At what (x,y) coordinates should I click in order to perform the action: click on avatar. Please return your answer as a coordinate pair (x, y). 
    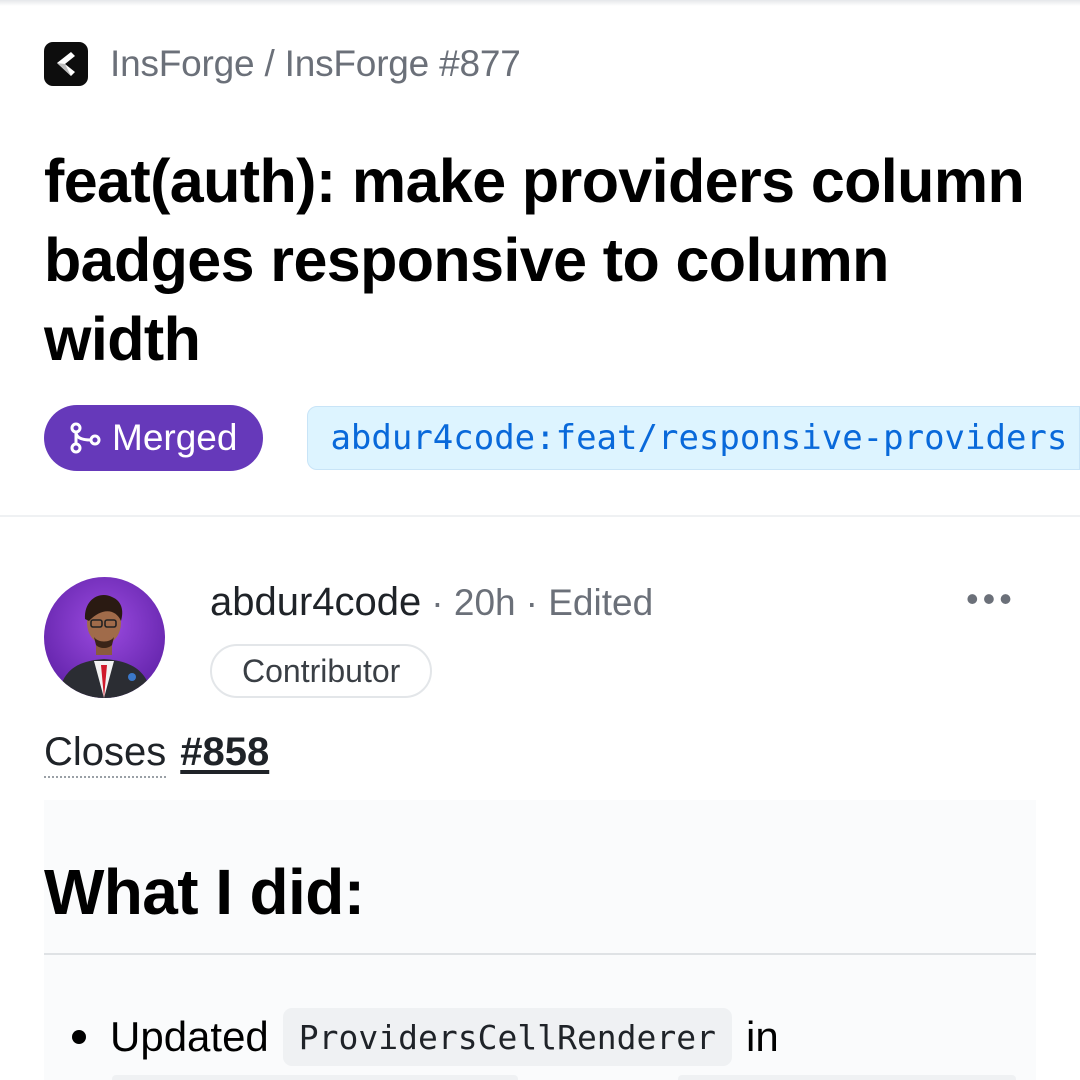
    Looking at the image, I should click on (104, 637).